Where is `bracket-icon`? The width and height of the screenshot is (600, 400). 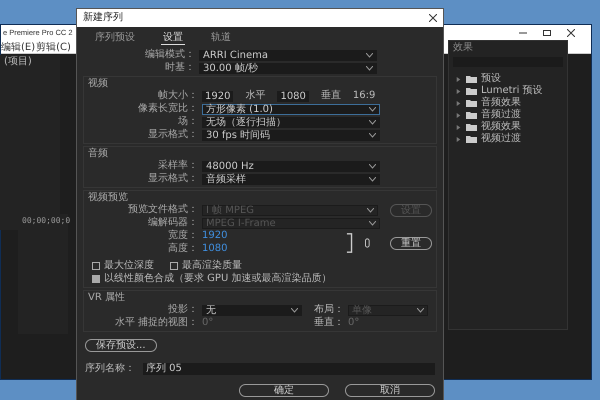 bracket-icon is located at coordinates (350, 243).